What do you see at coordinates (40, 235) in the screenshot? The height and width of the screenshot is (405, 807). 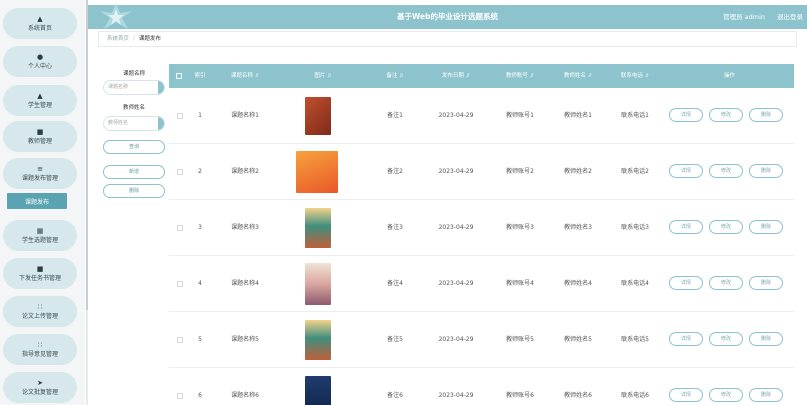 I see `sidebar-item-student-selection: ▦ 学生选题管理` at bounding box center [40, 235].